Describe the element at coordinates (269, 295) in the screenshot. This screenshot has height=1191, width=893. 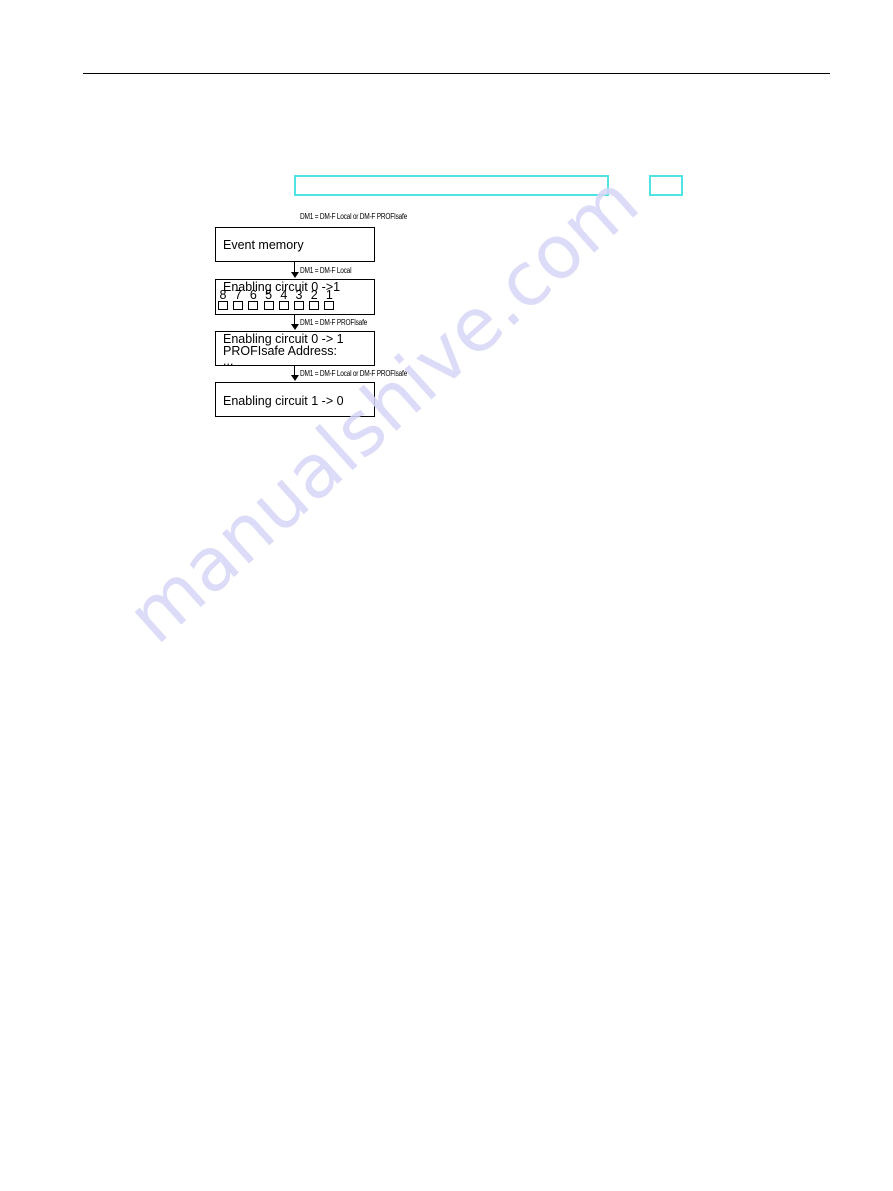
I see `bit-label: 5` at that location.